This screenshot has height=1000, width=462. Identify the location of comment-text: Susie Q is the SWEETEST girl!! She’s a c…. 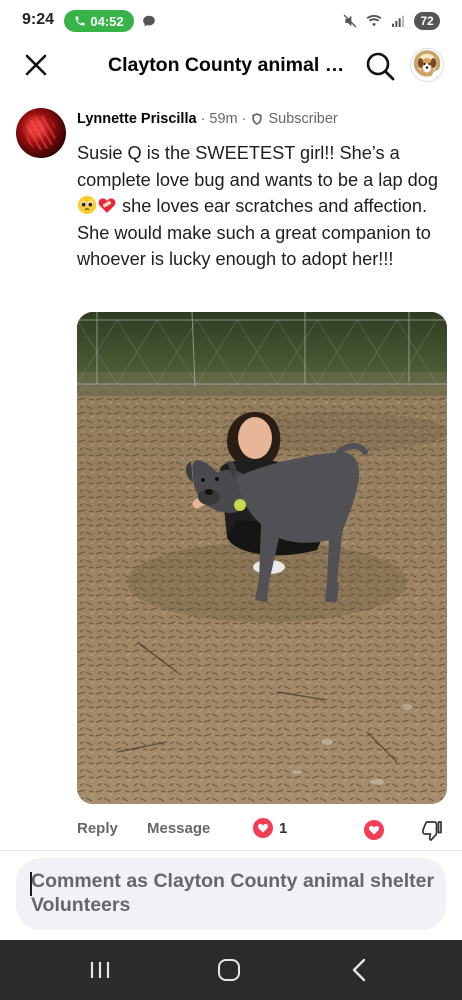
(263, 206).